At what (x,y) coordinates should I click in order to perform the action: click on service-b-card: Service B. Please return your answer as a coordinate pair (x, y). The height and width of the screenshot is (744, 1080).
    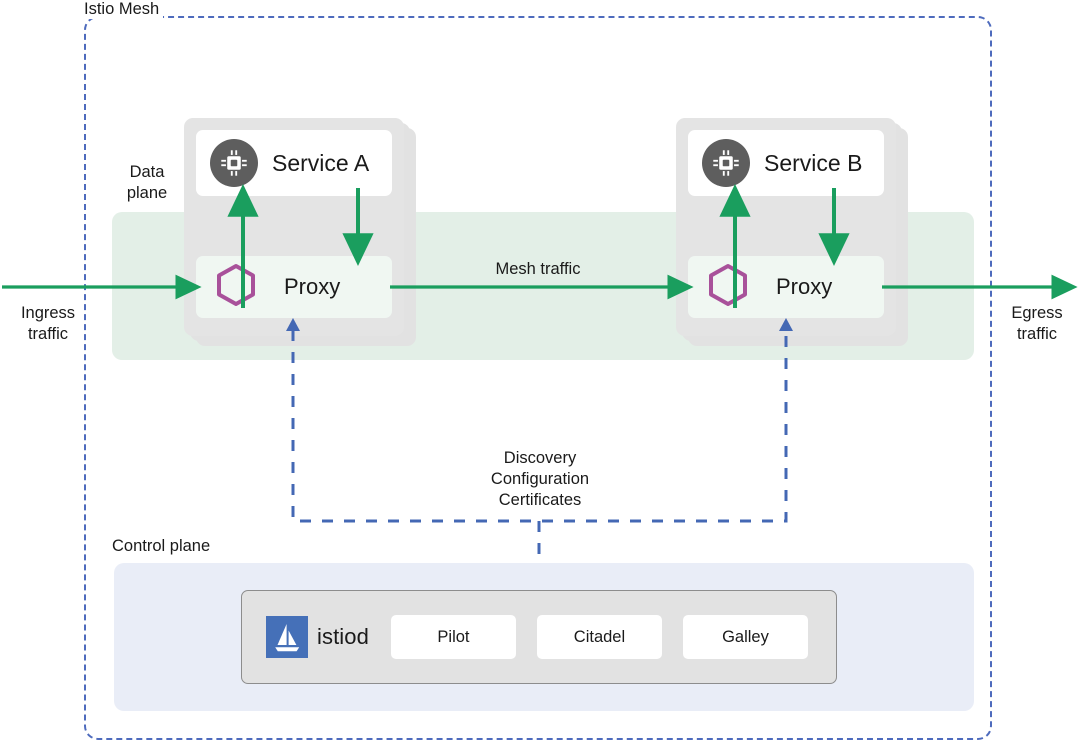
    Looking at the image, I should click on (786, 163).